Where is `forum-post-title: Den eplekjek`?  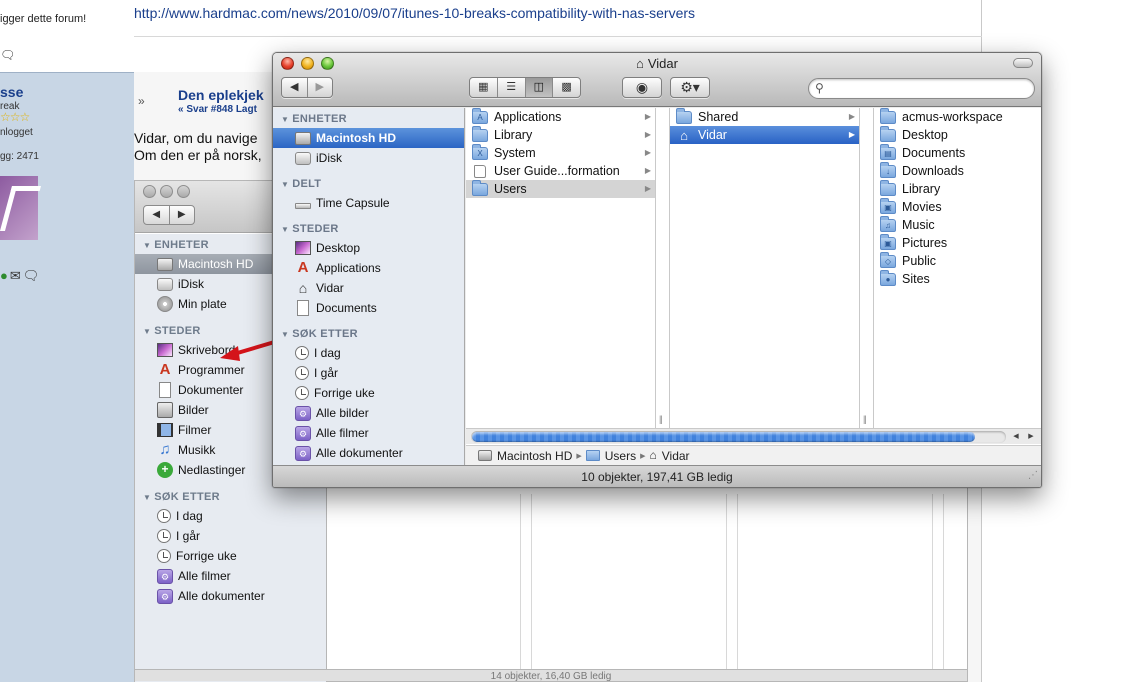 forum-post-title: Den eplekjek is located at coordinates (221, 95).